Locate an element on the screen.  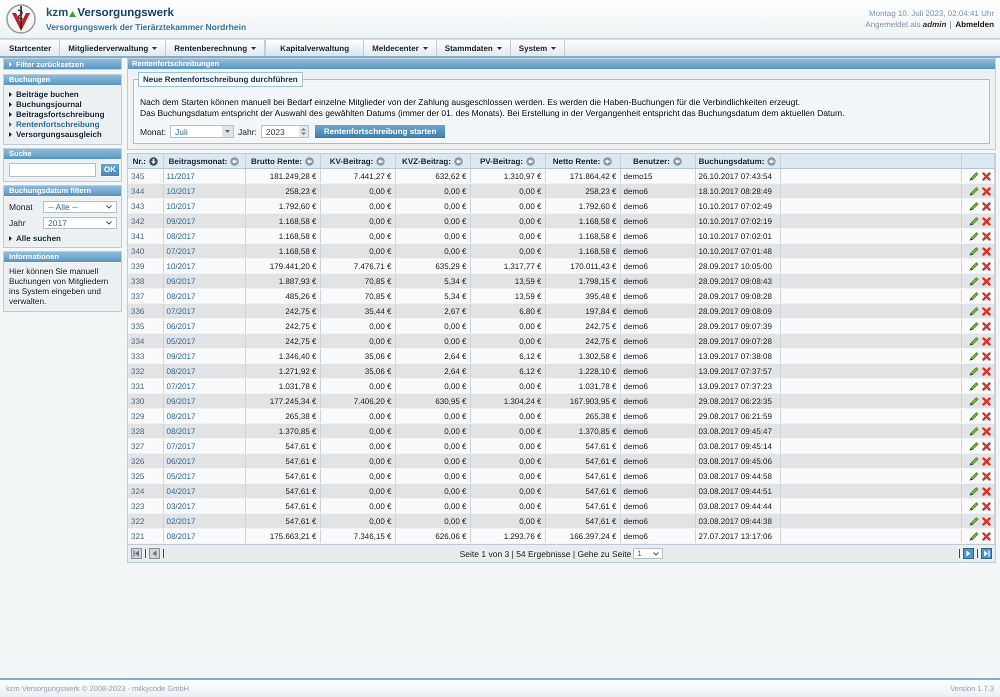
year-spinbox: 2023 is located at coordinates (284, 131).